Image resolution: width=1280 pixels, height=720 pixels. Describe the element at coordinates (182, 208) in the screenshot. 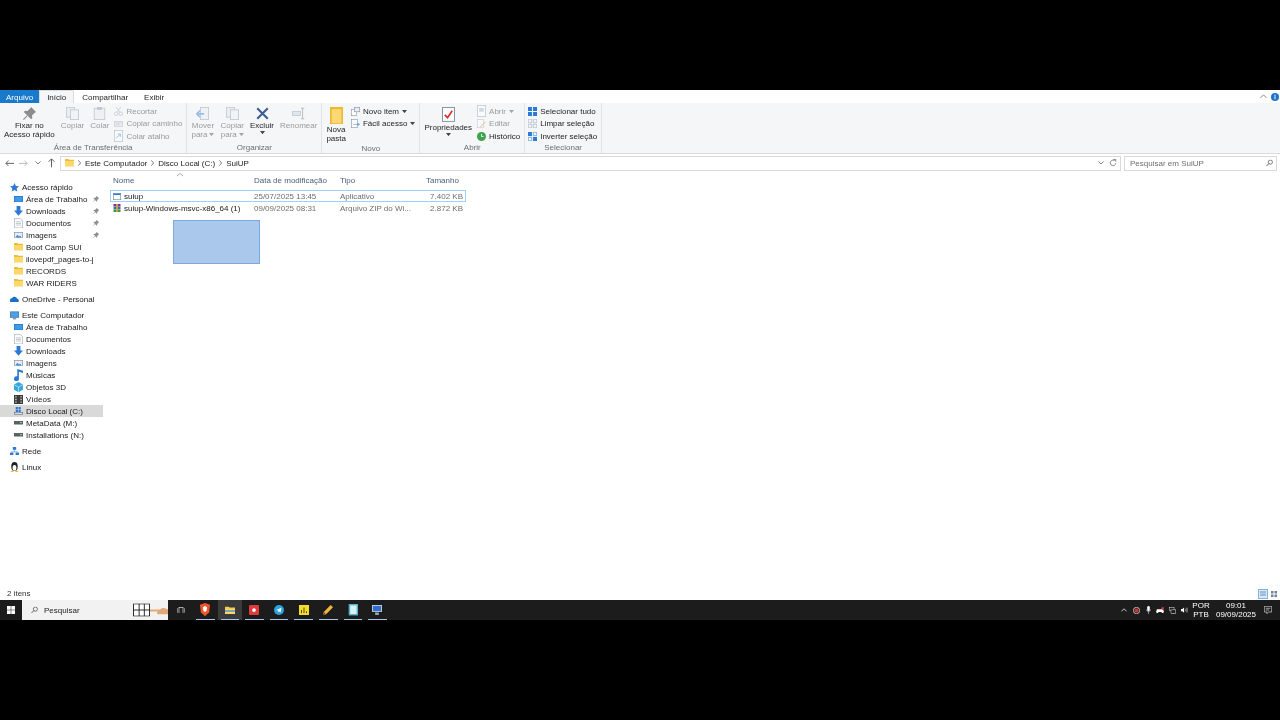

I see `file-name: suiup-Windows-msvc-x86_64 (1)` at that location.